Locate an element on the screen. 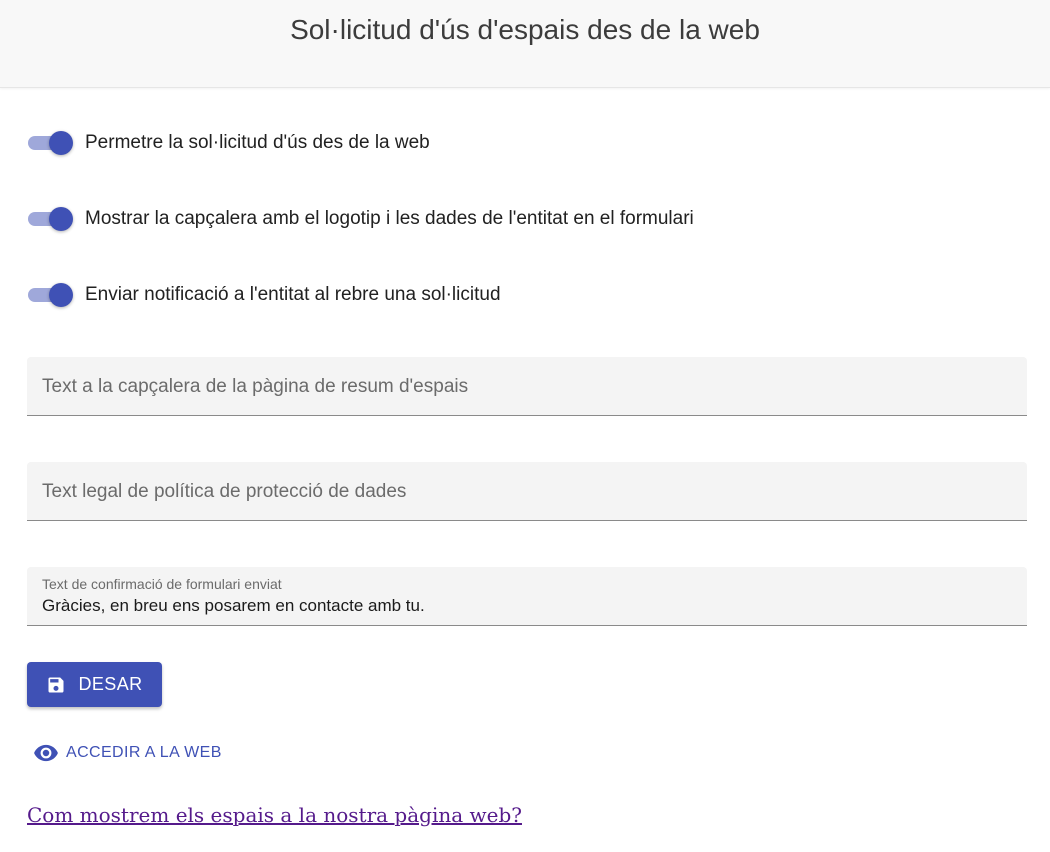  toggle-allow-web-request is located at coordinates (51, 143).